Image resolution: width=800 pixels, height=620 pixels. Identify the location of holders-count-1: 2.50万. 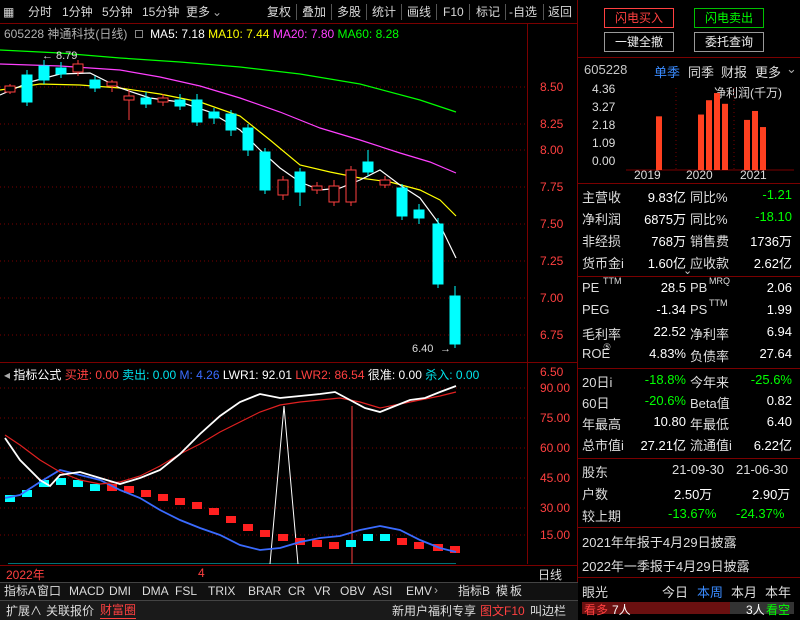
(693, 494).